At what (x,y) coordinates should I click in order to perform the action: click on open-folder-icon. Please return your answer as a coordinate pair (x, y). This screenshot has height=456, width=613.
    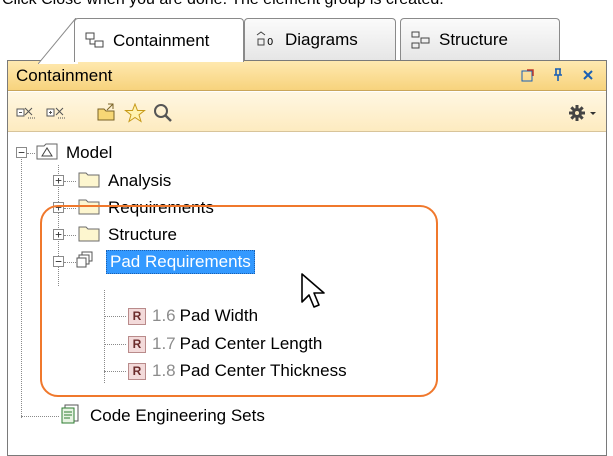
    Looking at the image, I should click on (107, 113).